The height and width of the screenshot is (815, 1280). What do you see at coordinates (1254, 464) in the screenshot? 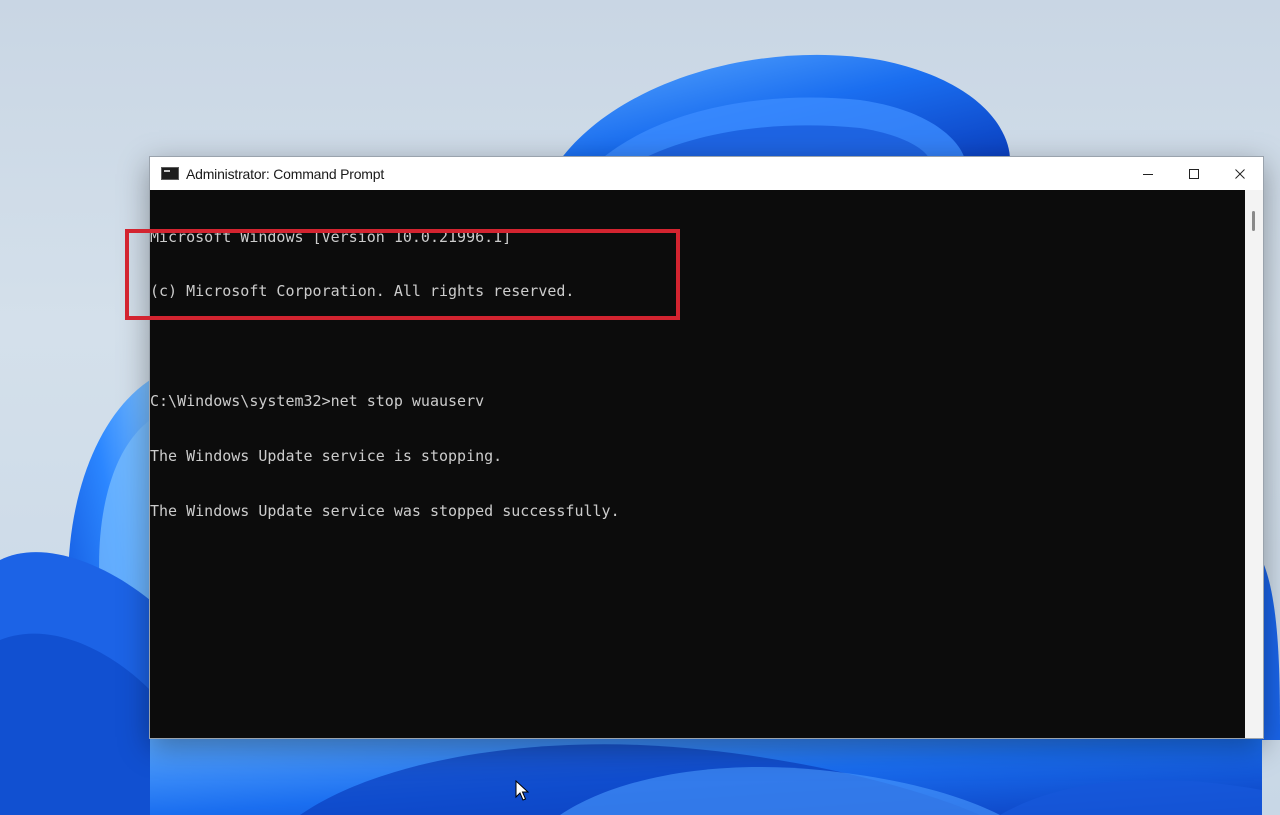
I see `vertical-scrollbar` at bounding box center [1254, 464].